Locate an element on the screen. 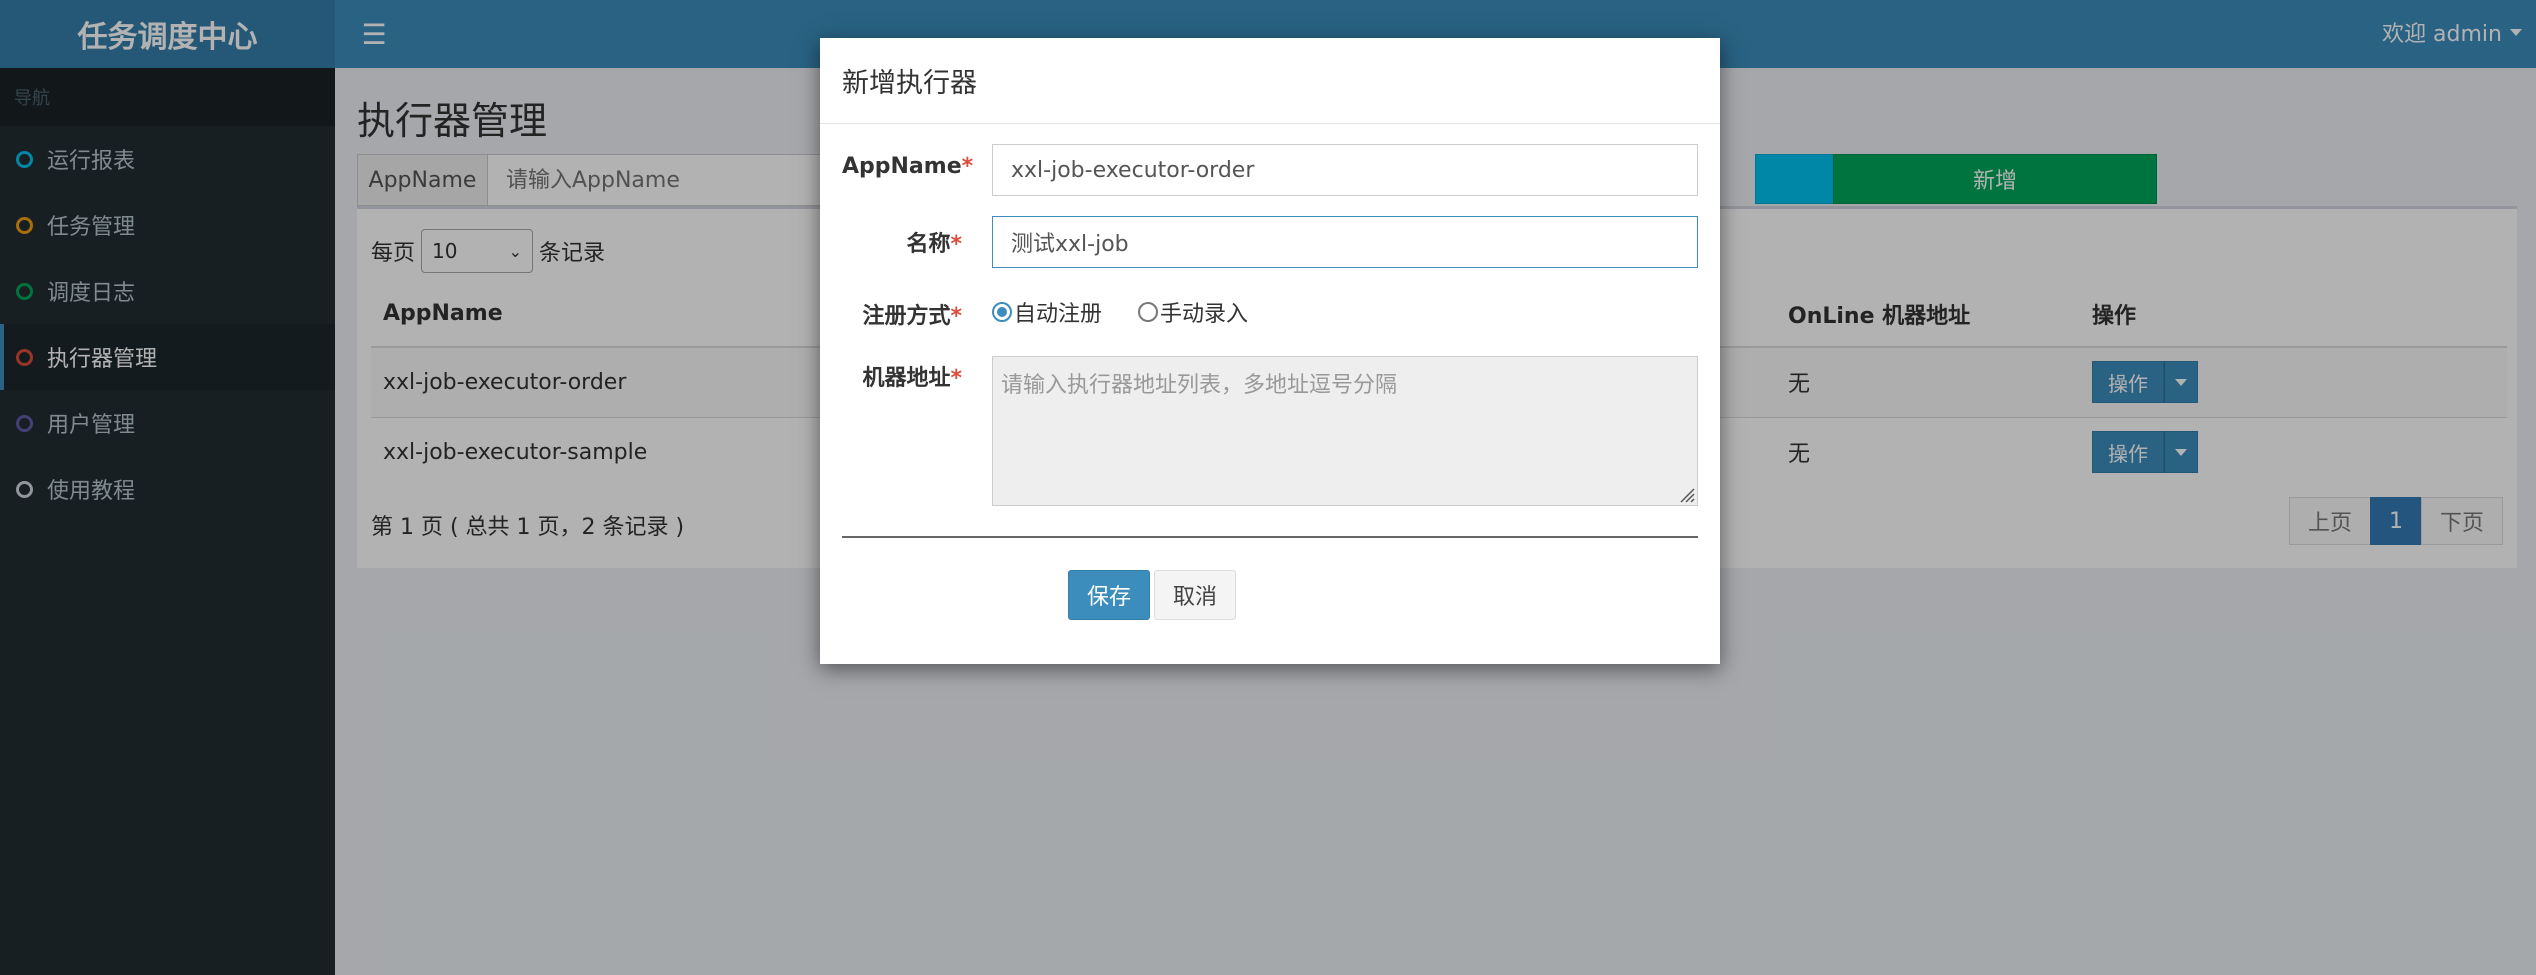 The image size is (2536, 975). appname-field: xxl-job-executor-order is located at coordinates (1345, 170).